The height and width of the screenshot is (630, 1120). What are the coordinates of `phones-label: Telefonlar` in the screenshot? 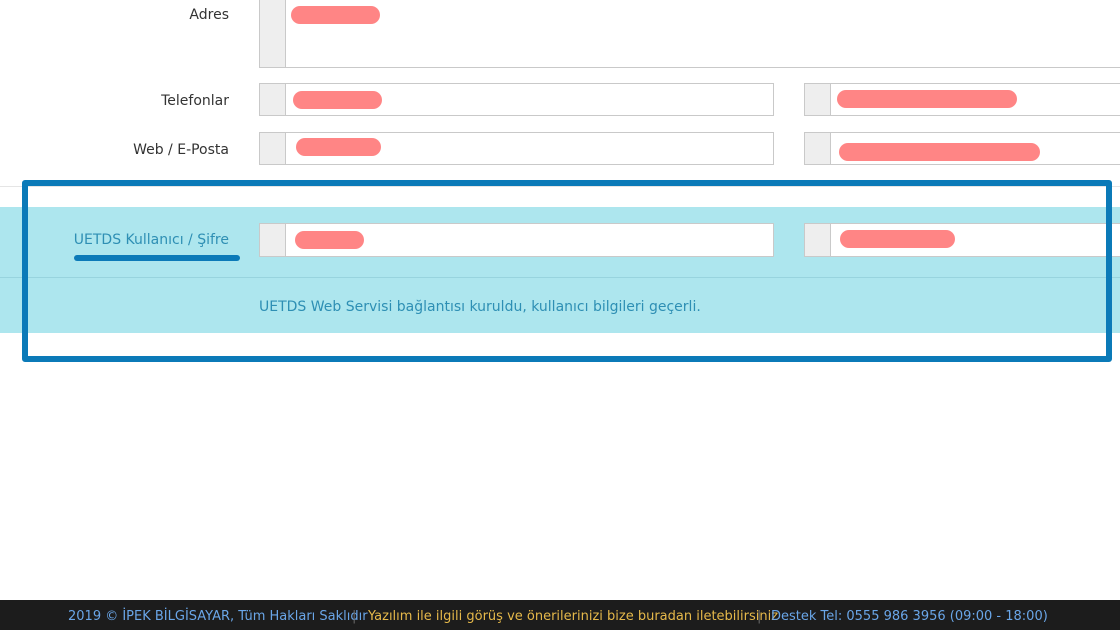 It's located at (195, 101).